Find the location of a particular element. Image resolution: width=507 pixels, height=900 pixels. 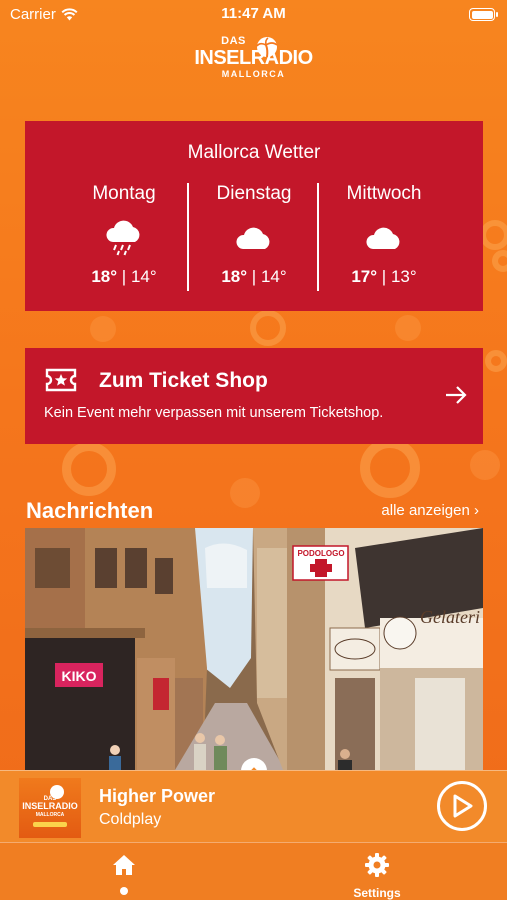

station-artwork: DAS INSELRADIO MALLORCA is located at coordinates (50, 808).